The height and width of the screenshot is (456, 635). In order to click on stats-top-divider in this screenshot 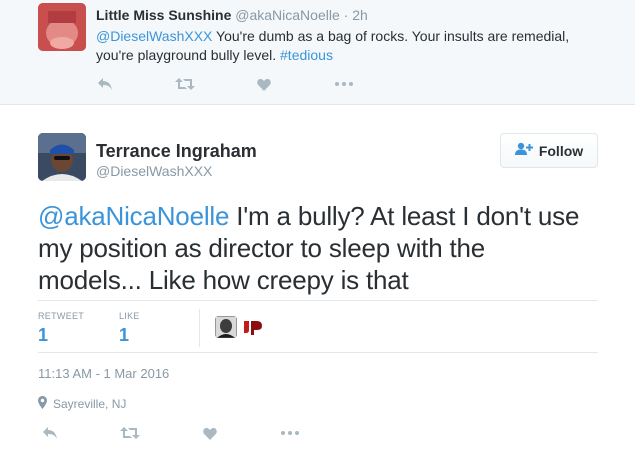, I will do `click(318, 300)`.